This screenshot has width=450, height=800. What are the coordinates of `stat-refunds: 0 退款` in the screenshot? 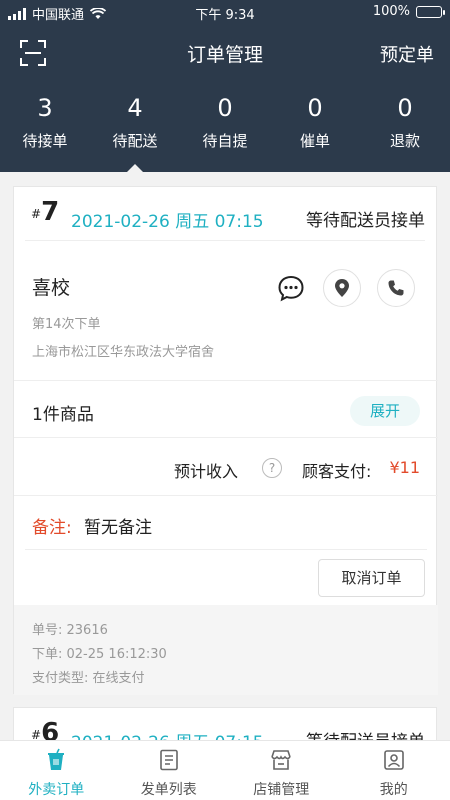 It's located at (405, 121).